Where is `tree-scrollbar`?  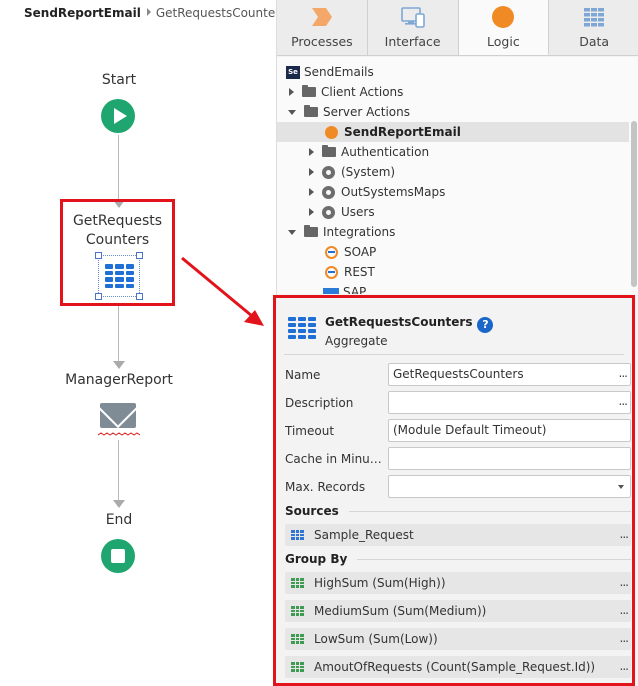 tree-scrollbar is located at coordinates (634, 205).